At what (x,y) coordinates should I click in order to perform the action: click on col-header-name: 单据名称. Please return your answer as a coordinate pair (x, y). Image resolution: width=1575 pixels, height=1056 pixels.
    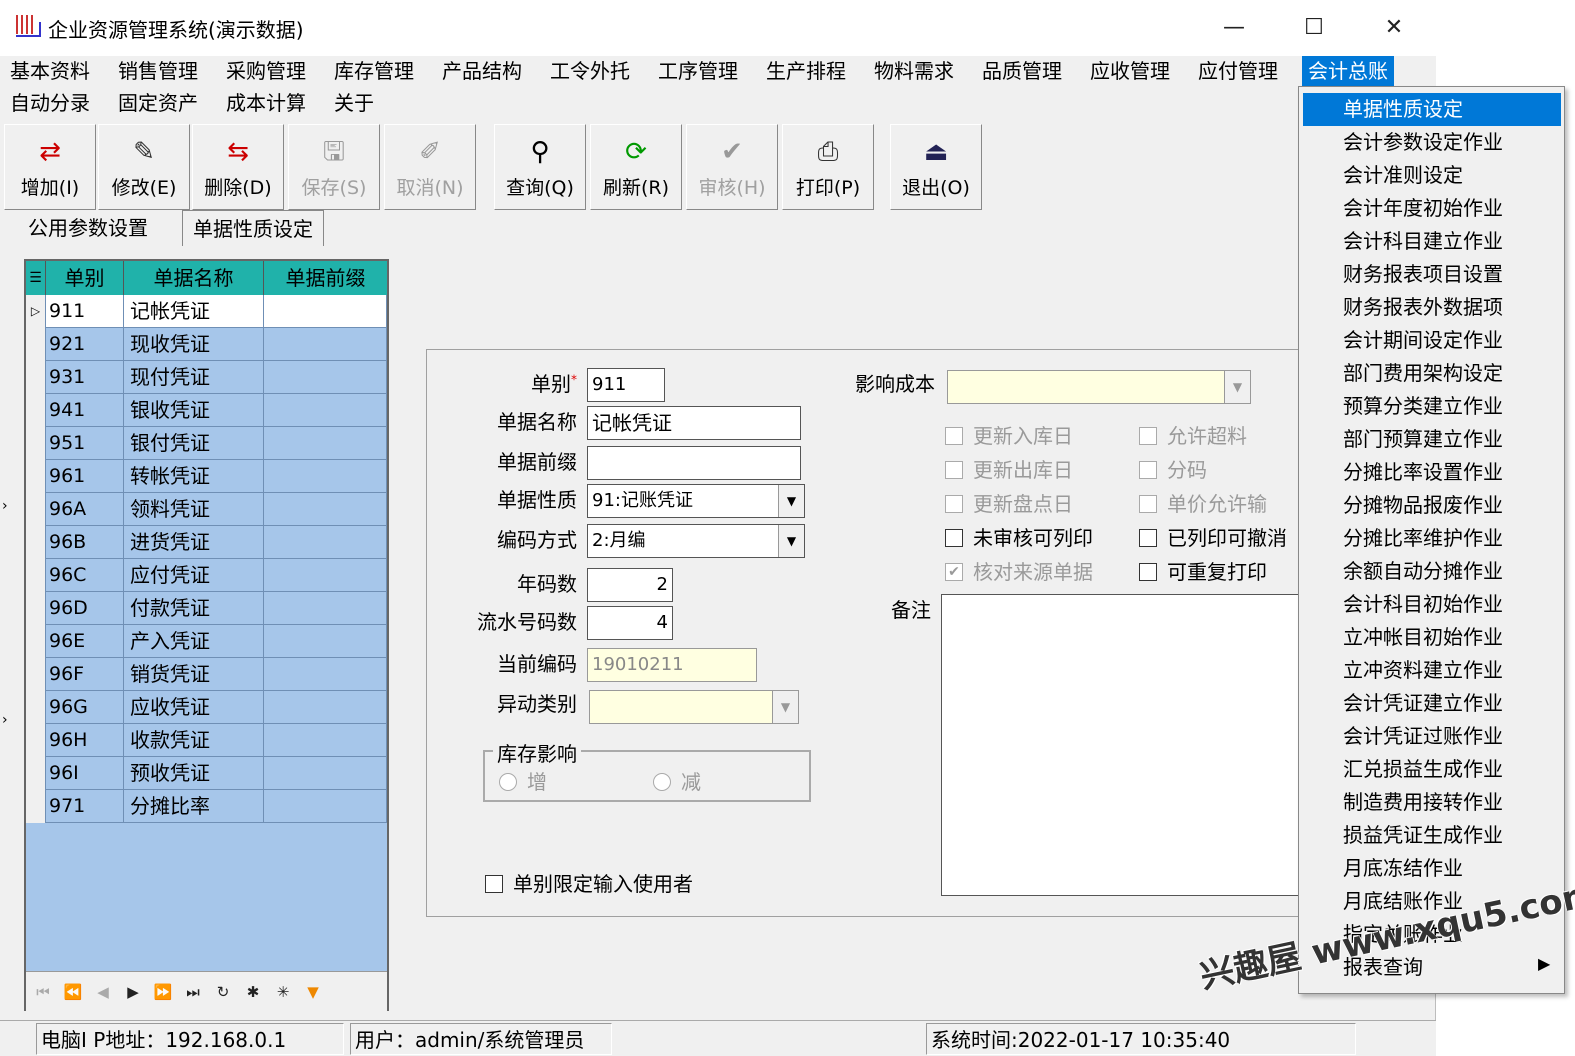
    Looking at the image, I should click on (194, 278).